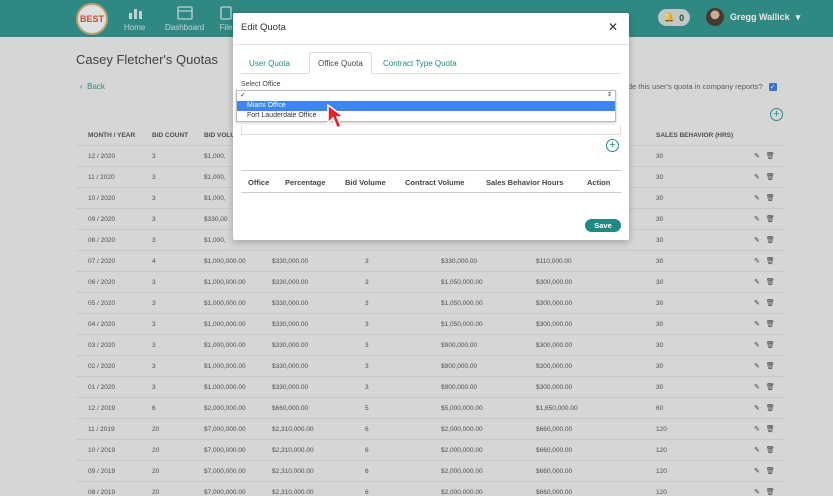 This screenshot has width=833, height=496. Describe the element at coordinates (431, 44) in the screenshot. I see `modal-divider` at that location.